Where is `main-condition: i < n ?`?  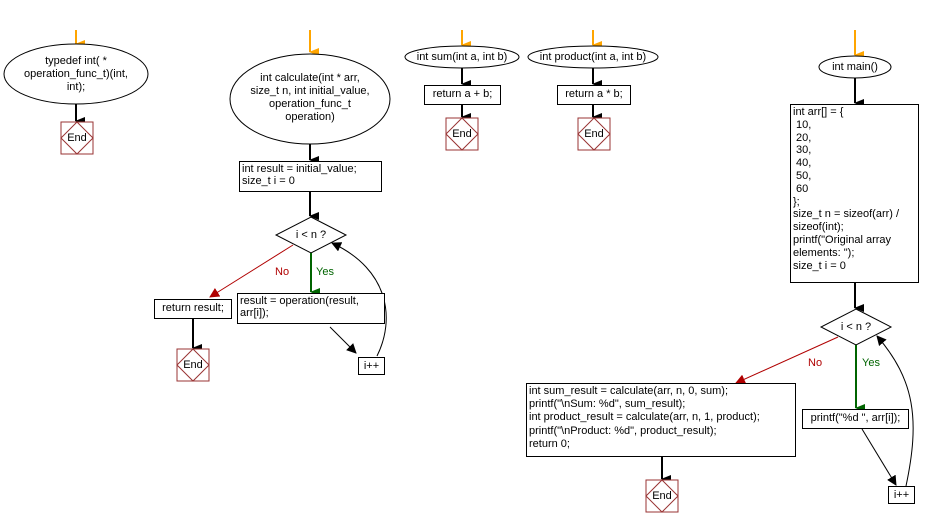
main-condition: i < n ? is located at coordinates (856, 327).